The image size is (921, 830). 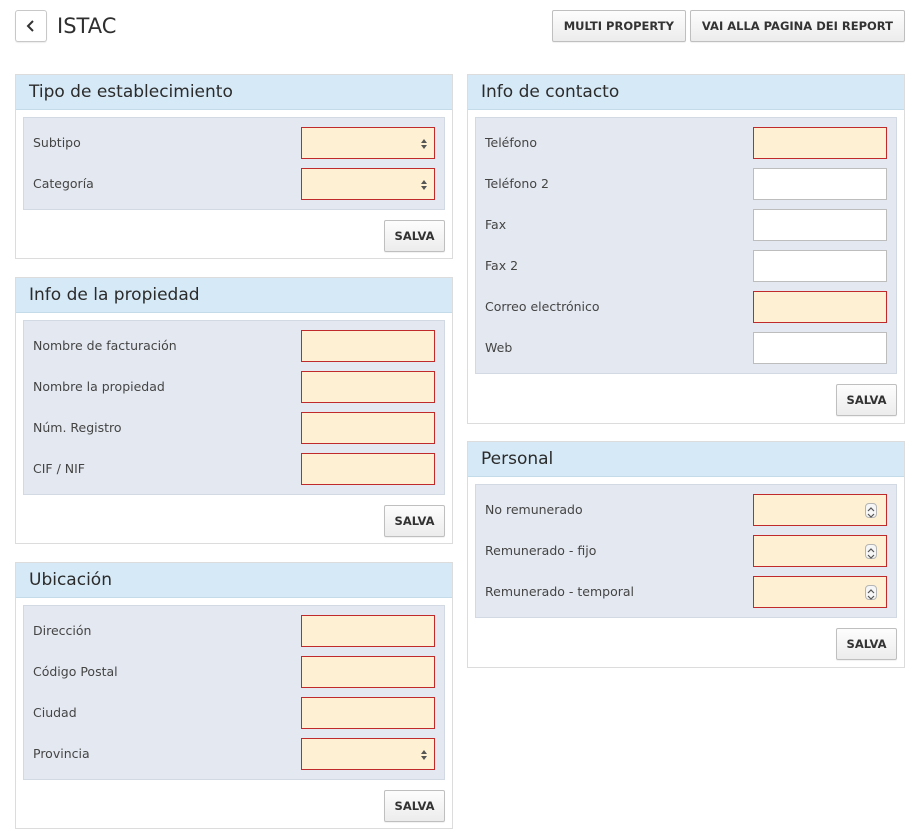 What do you see at coordinates (618, 26) in the screenshot?
I see `multi-property-button: MULTI PROPERTY` at bounding box center [618, 26].